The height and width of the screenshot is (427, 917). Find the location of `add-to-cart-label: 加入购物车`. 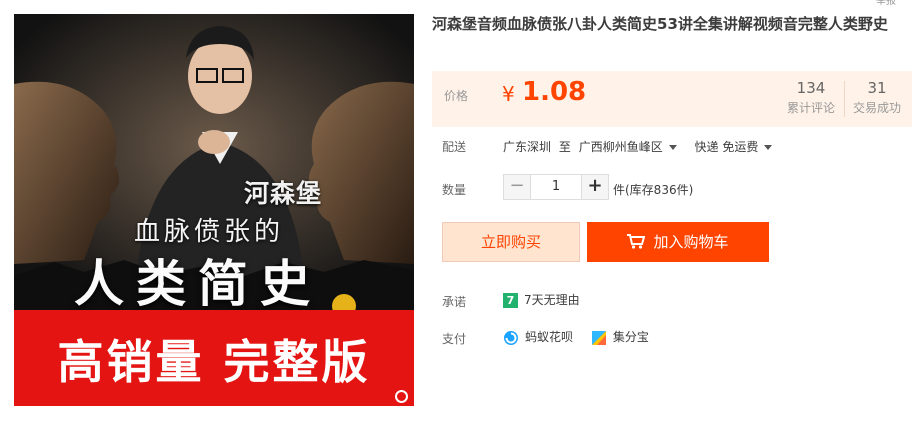

add-to-cart-label: 加入购物车 is located at coordinates (691, 242).